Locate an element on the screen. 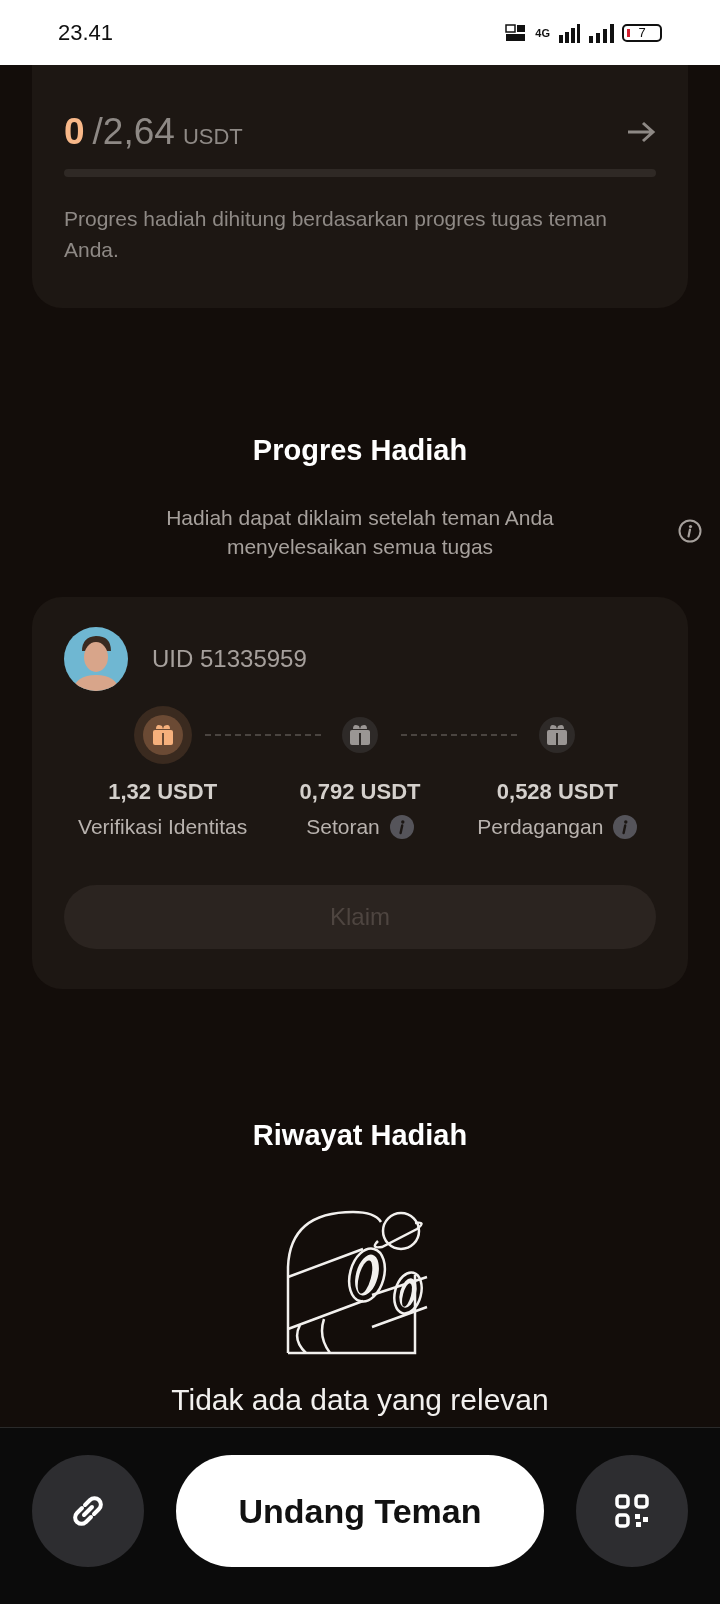 This screenshot has width=720, height=1604. reward-amount: 0,792 USDT is located at coordinates (360, 792).